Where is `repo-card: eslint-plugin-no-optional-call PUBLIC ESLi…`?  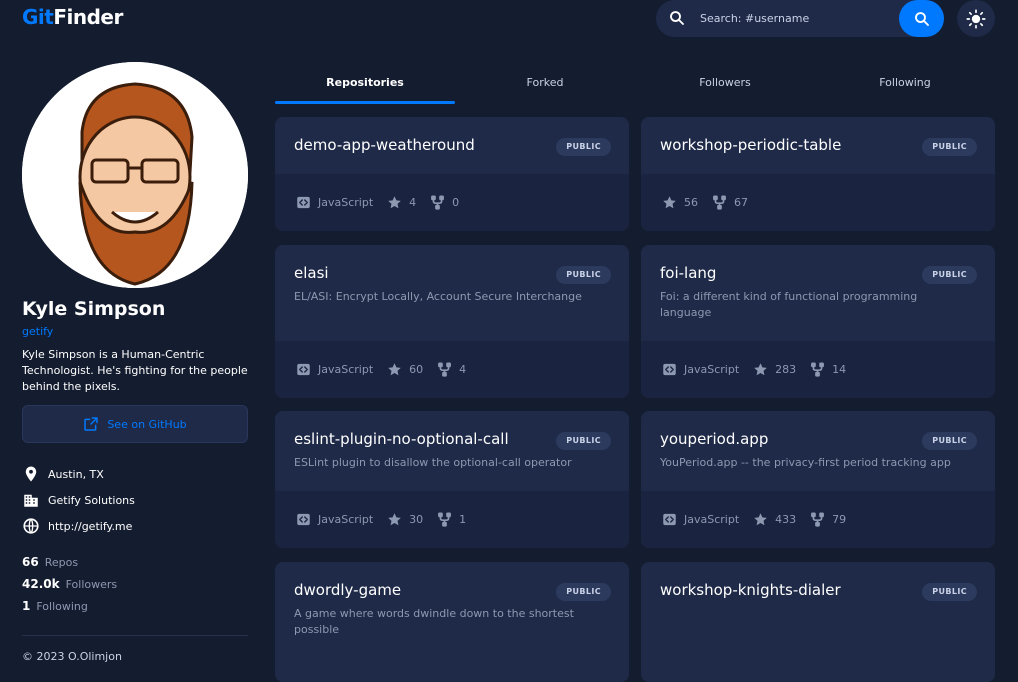 repo-card: eslint-plugin-no-optional-call PUBLIC ESLi… is located at coordinates (452, 479).